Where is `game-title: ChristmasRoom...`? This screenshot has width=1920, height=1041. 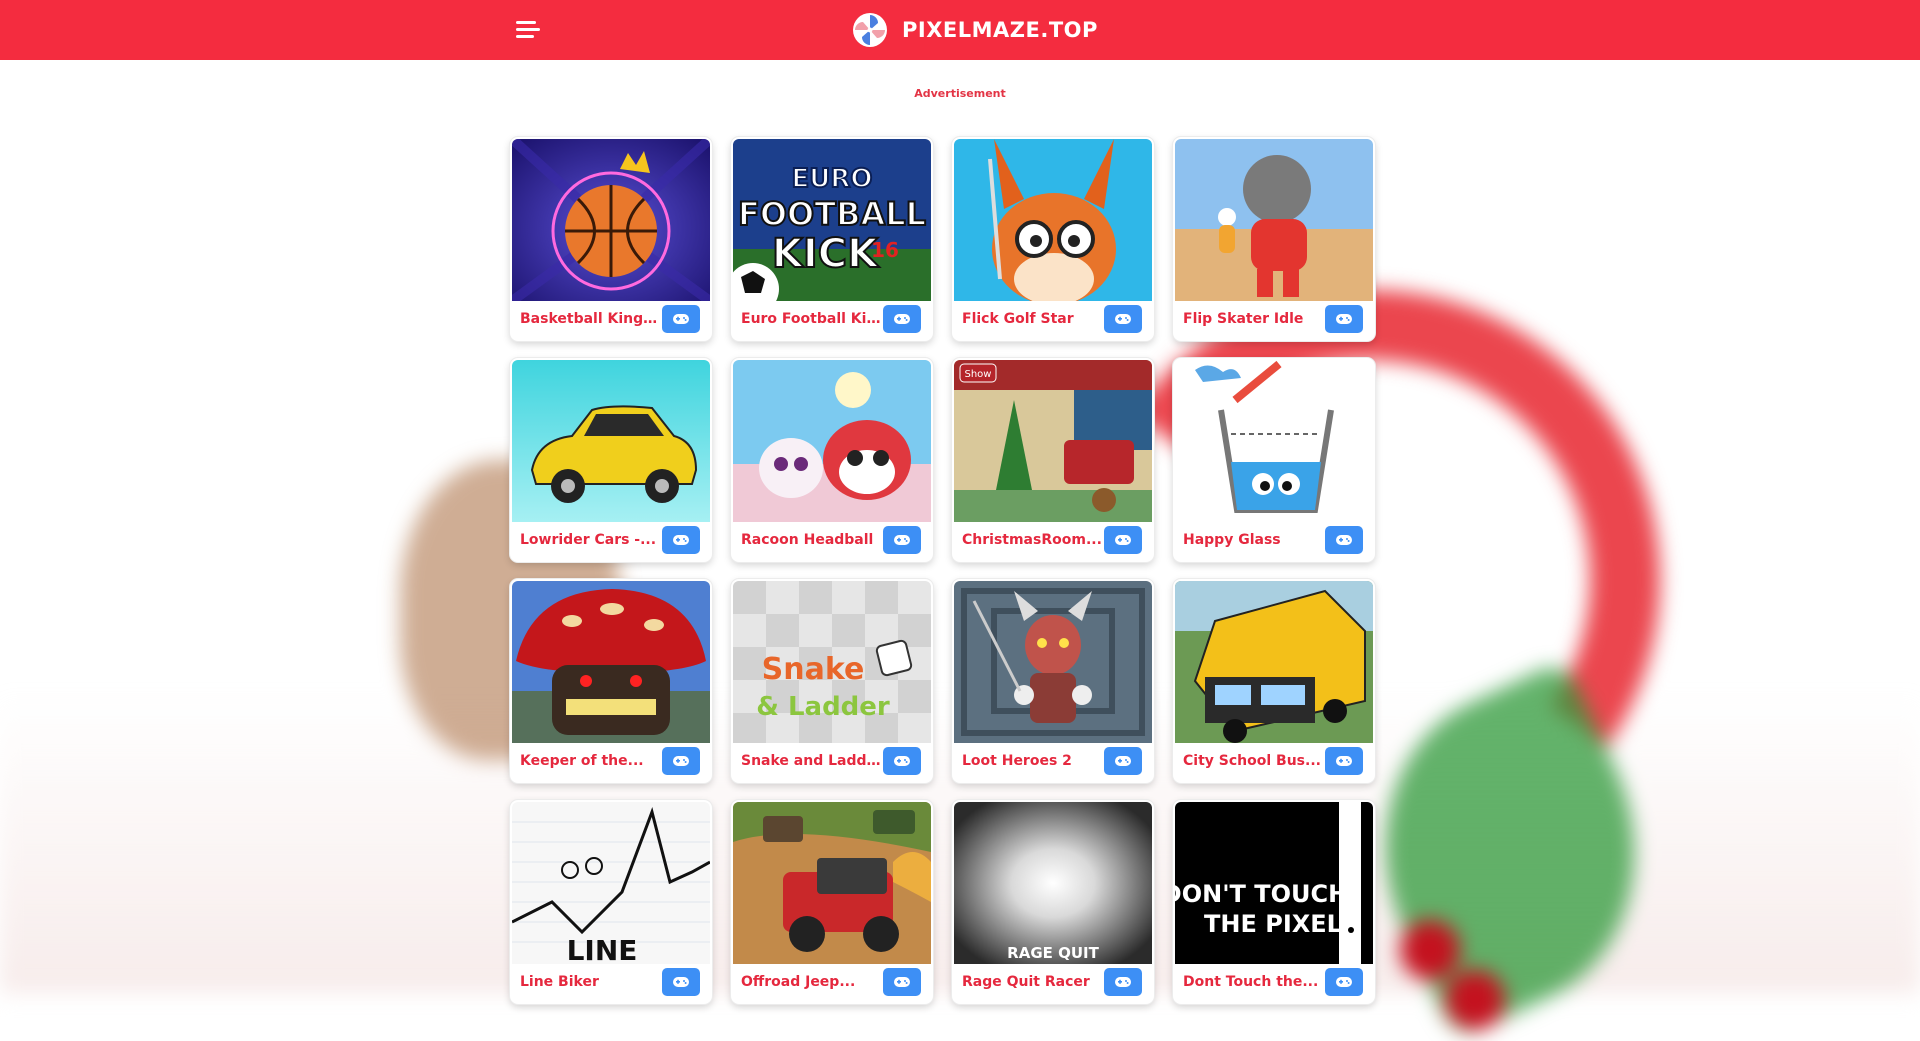
game-title: ChristmasRoom... is located at coordinates (1032, 540).